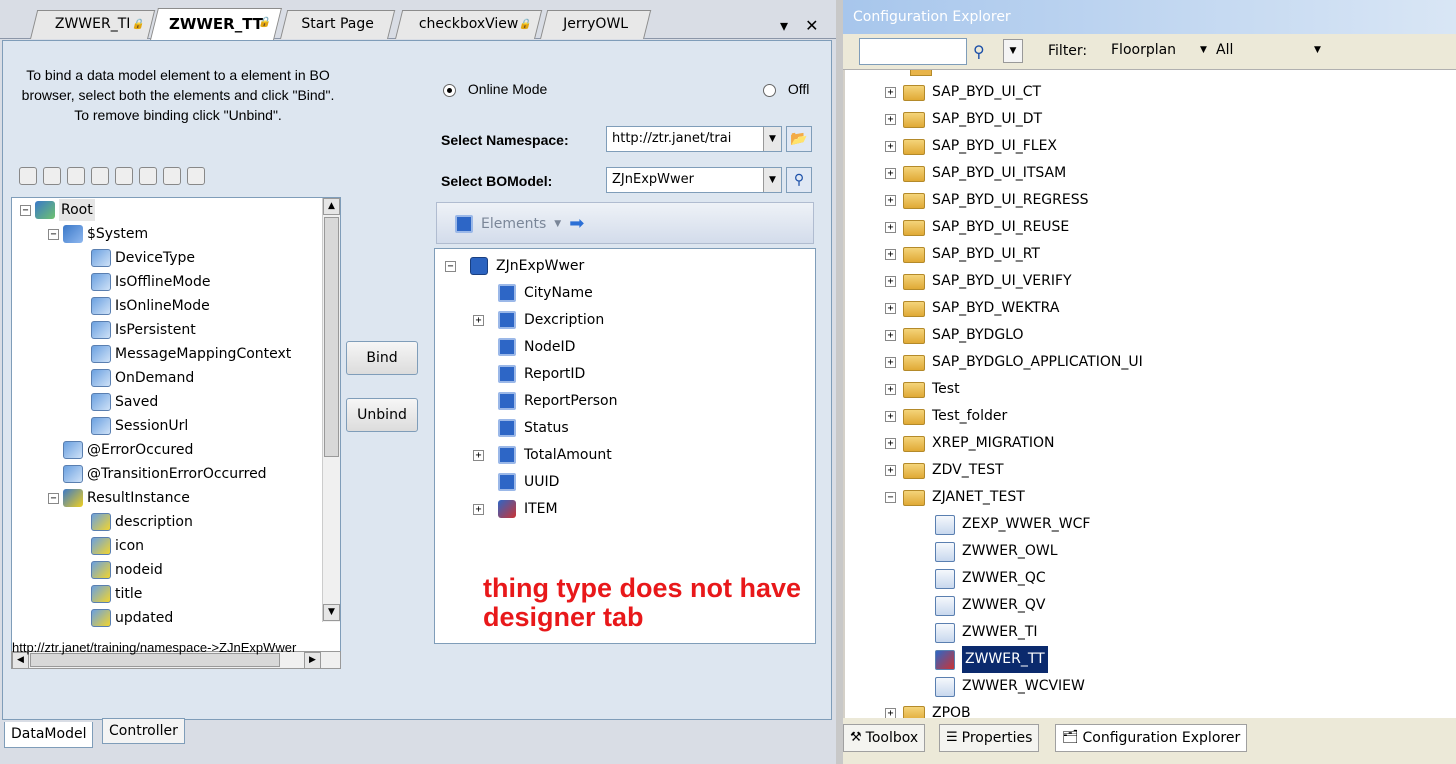 This screenshot has width=1456, height=764. I want to click on scroll-down-icon: ▼, so click(331, 612).